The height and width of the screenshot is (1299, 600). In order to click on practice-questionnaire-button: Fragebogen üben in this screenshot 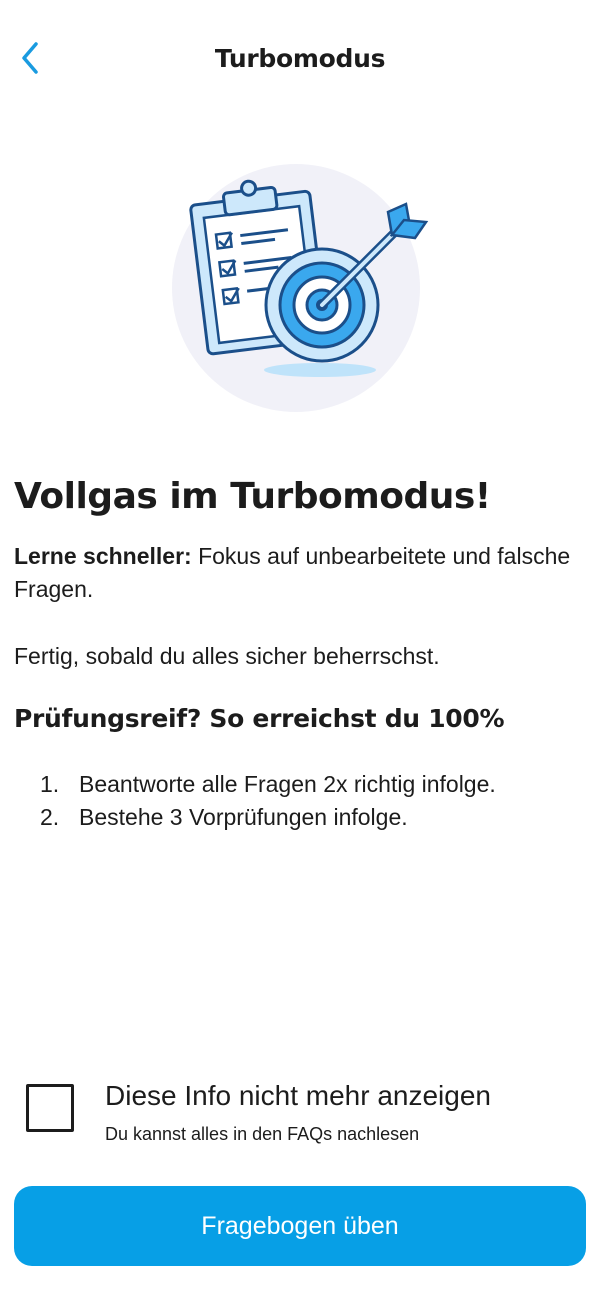, I will do `click(300, 1226)`.